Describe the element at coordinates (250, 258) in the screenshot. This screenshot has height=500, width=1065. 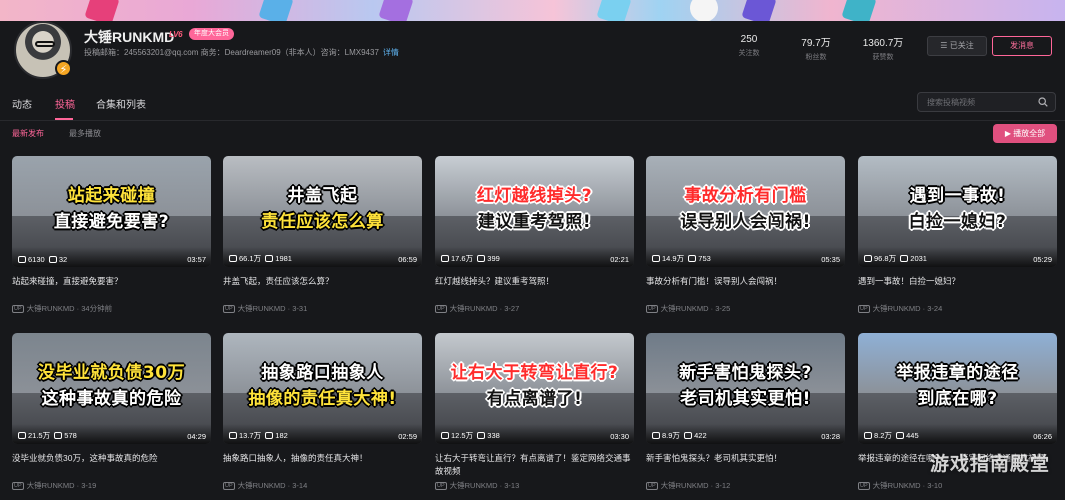
I see `play-count: 66.1万` at that location.